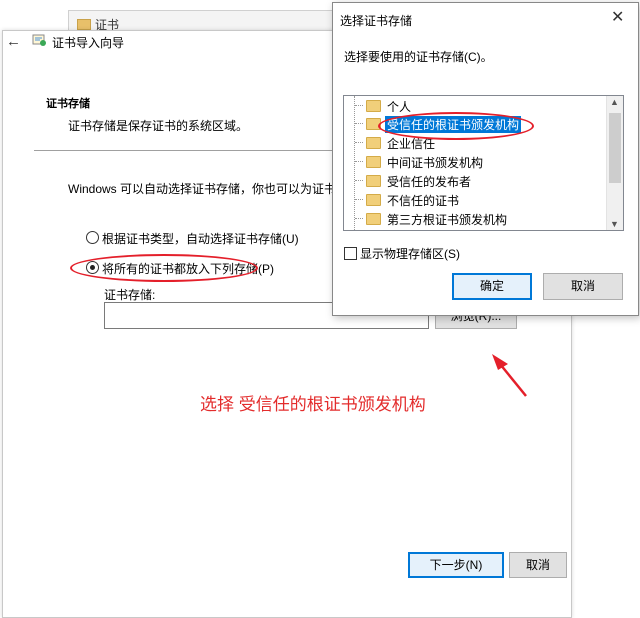 This screenshot has width=640, height=618. What do you see at coordinates (492, 286) in the screenshot?
I see `ok-button: 确定` at bounding box center [492, 286].